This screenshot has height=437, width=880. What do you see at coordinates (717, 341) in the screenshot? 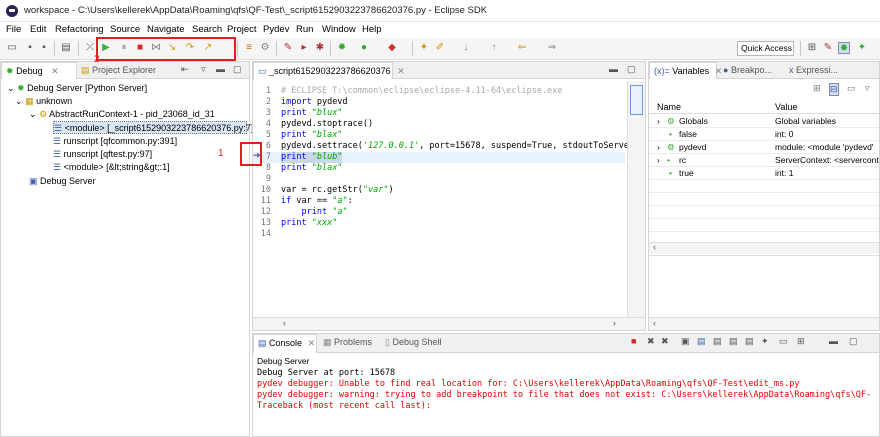
I see `word-wrap-icon: ▤` at bounding box center [717, 341].